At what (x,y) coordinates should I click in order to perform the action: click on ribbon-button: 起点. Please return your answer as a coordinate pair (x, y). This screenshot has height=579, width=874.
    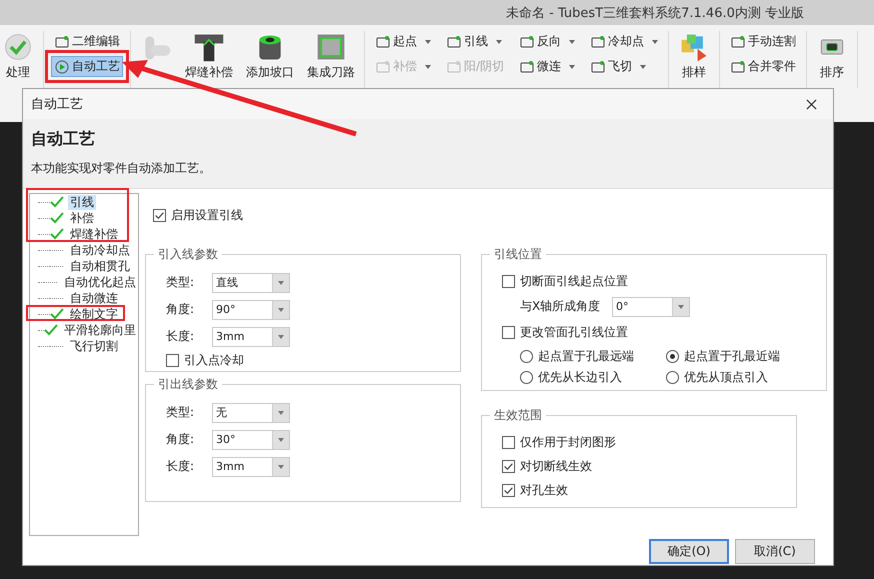
    Looking at the image, I should click on (403, 41).